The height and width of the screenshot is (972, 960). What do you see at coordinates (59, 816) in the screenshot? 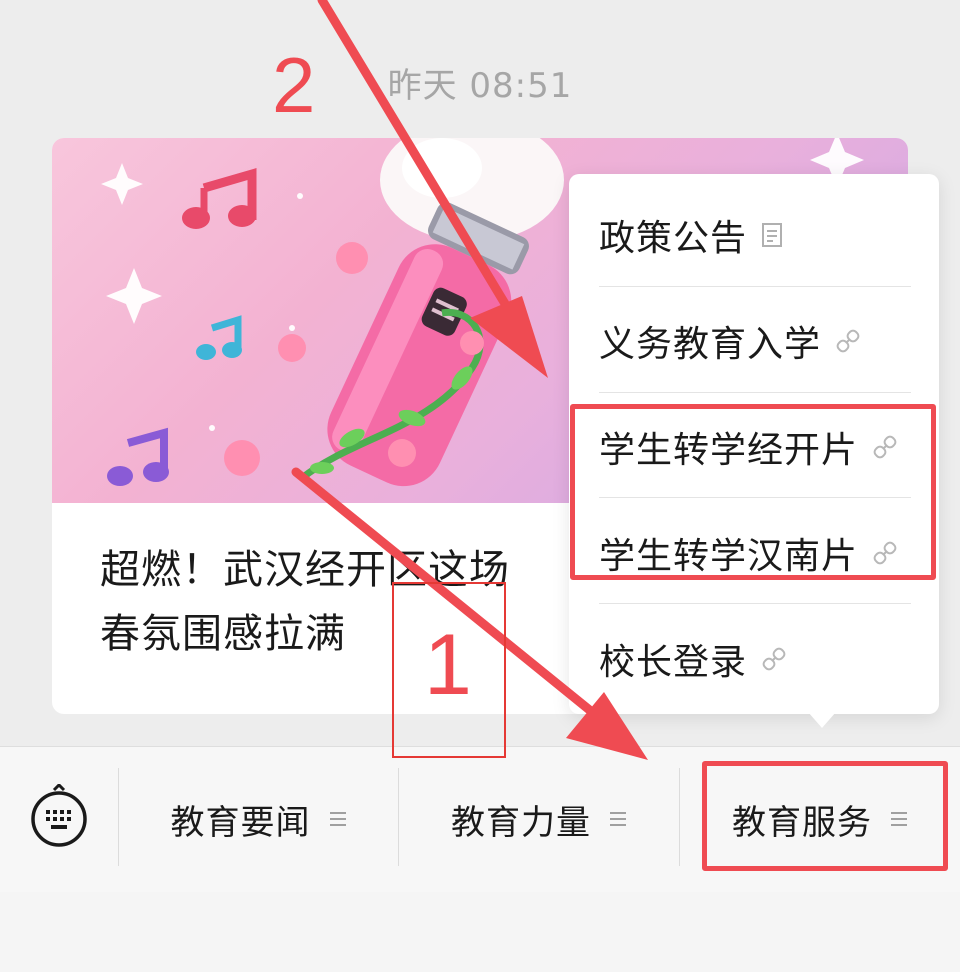
I see `keyboard-icon` at bounding box center [59, 816].